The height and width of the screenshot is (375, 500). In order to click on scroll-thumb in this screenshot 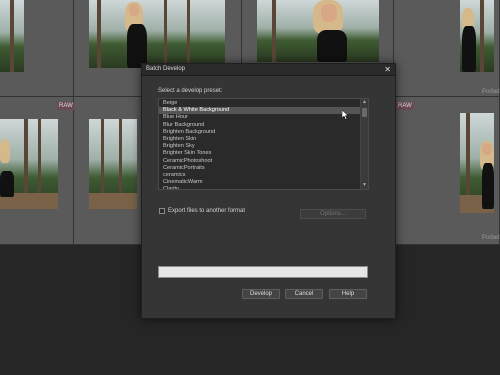, I will do `click(364, 112)`.